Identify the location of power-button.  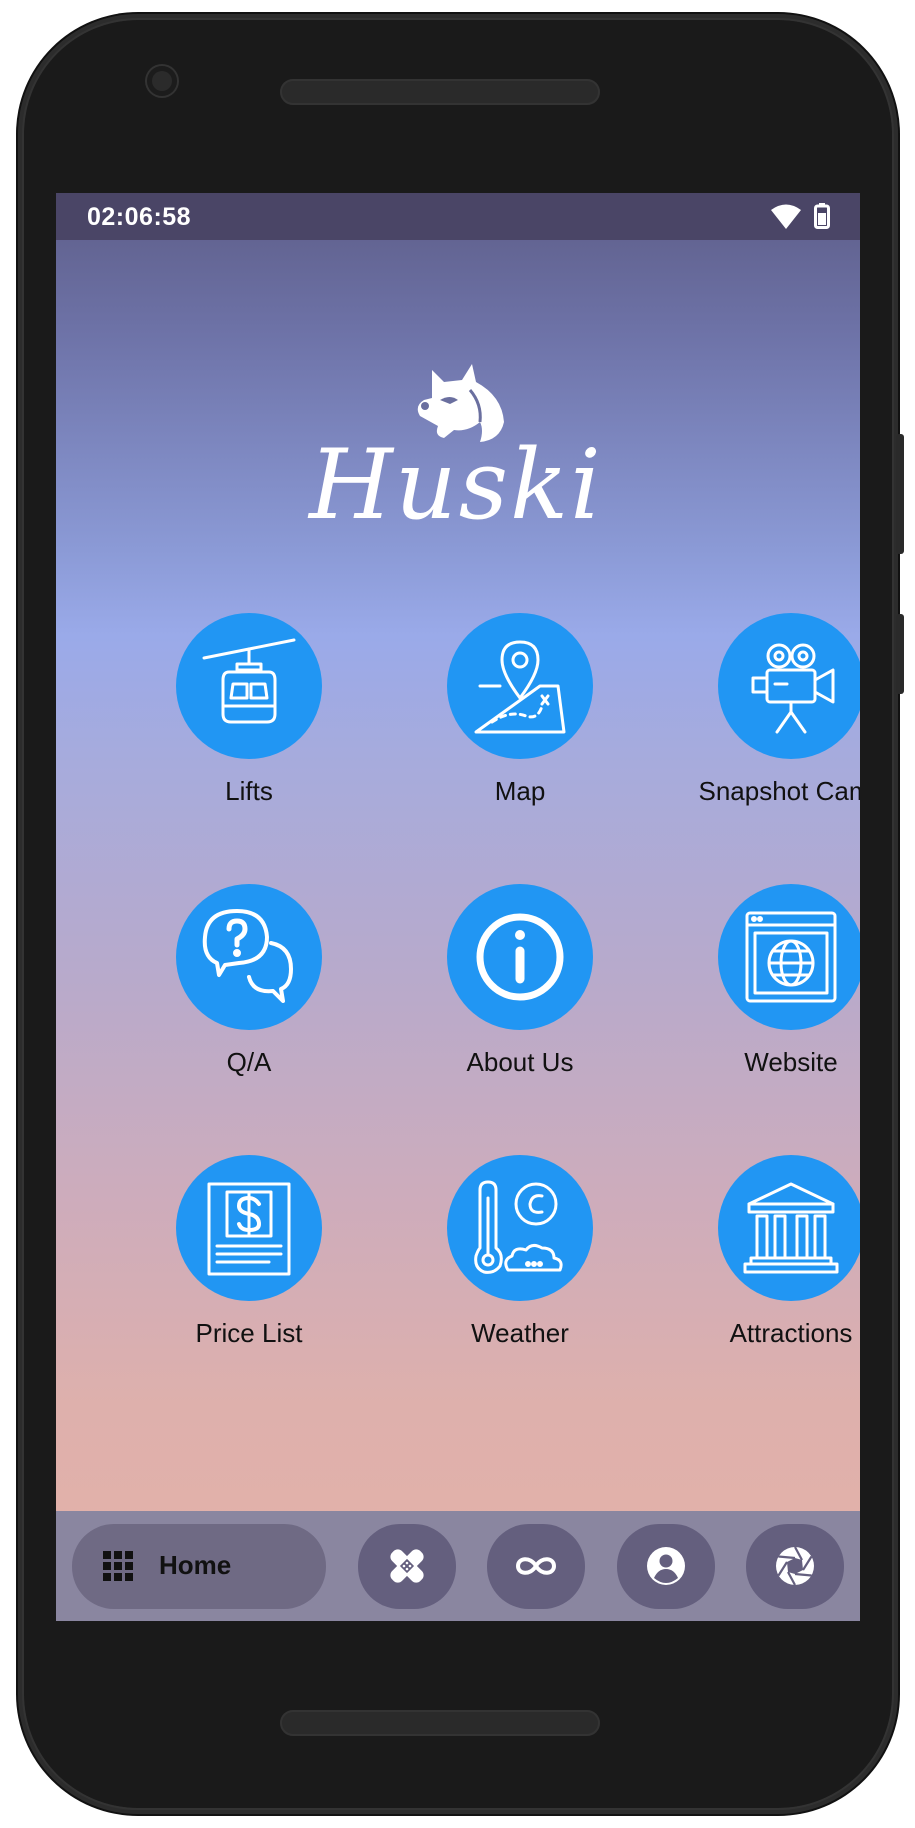
(900, 654).